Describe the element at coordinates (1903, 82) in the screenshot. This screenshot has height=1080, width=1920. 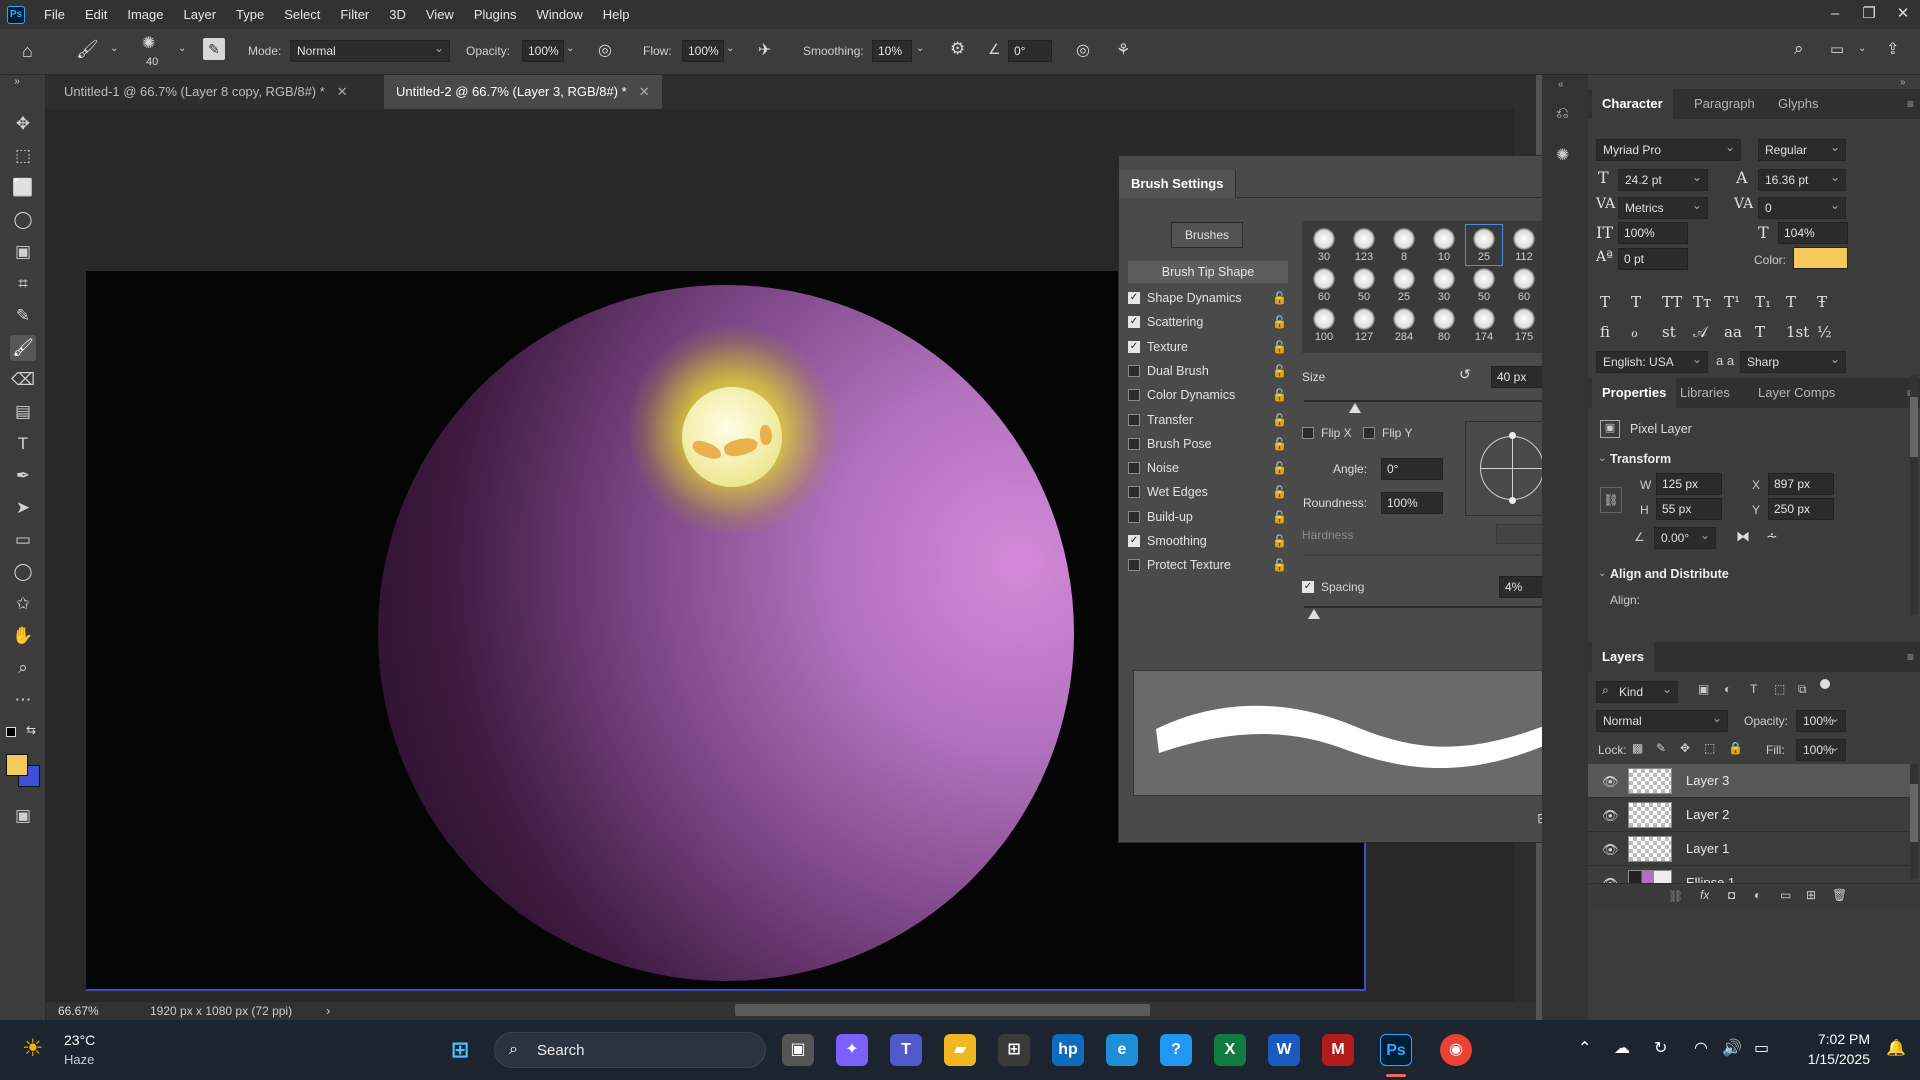
I see `expand-icon: »` at that location.